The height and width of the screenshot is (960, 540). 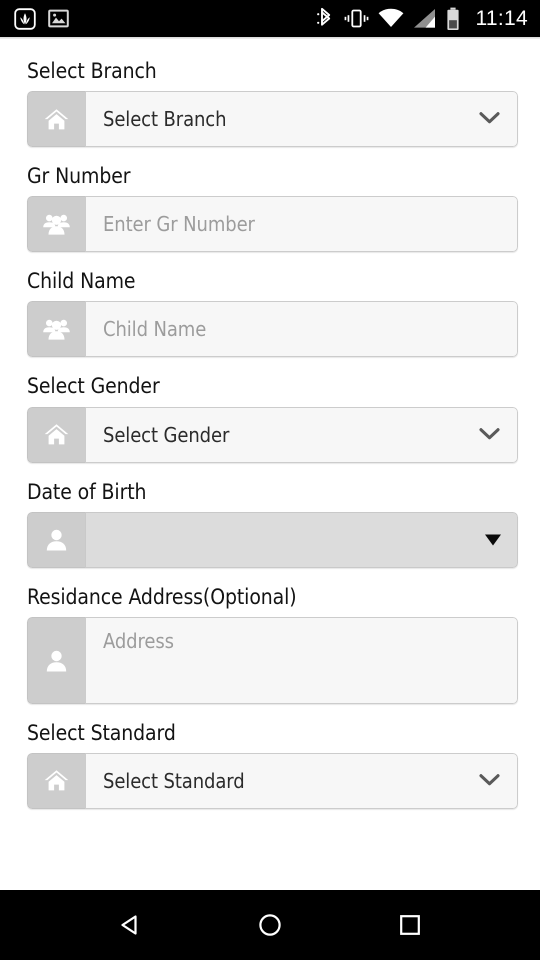 What do you see at coordinates (301, 780) in the screenshot?
I see `select-standard-value-area: Select Standard` at bounding box center [301, 780].